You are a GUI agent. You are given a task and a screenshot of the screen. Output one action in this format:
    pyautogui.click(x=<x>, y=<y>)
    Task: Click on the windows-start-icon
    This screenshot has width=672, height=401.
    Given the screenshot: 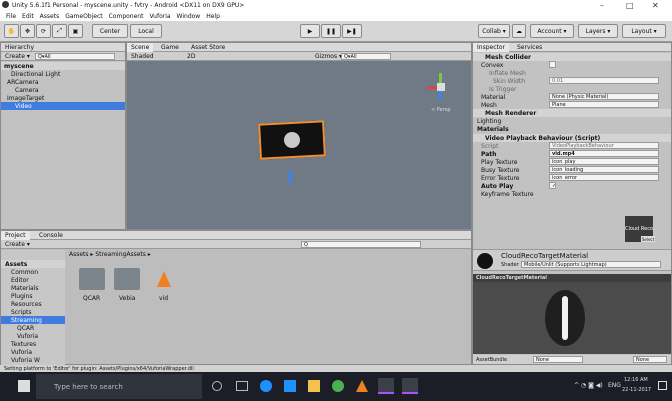 What is the action you would take?
    pyautogui.click(x=24, y=386)
    